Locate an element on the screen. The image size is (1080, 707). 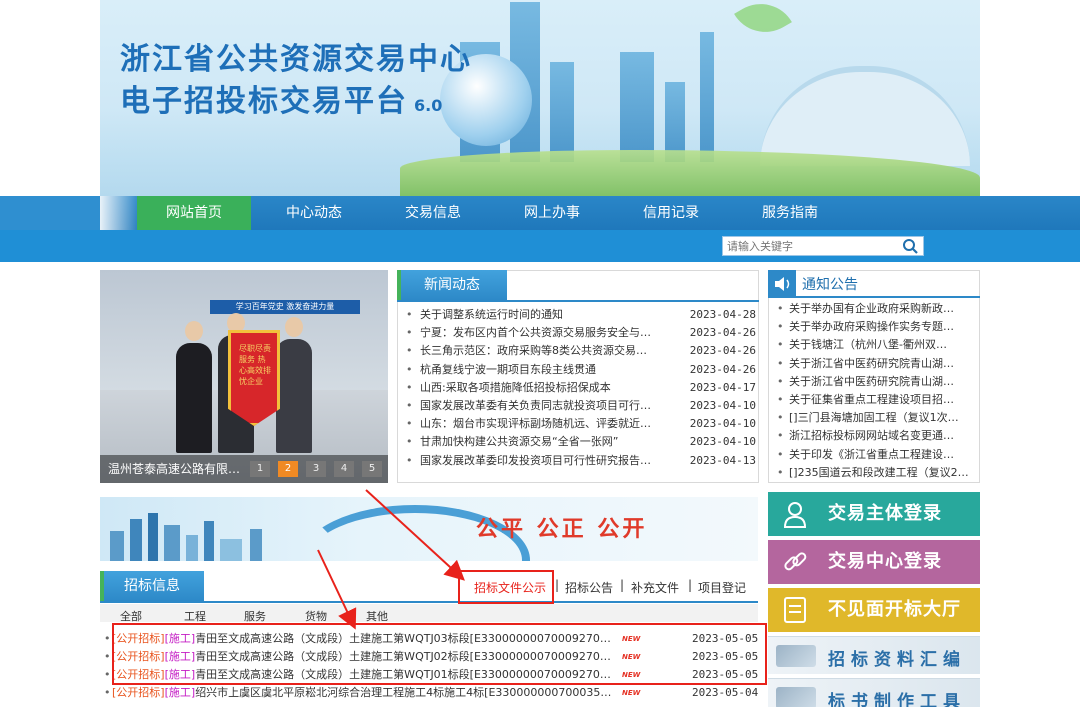
award-pennant: 尽职尽责服务 热心高效排忧企业 is located at coordinates (254, 378).